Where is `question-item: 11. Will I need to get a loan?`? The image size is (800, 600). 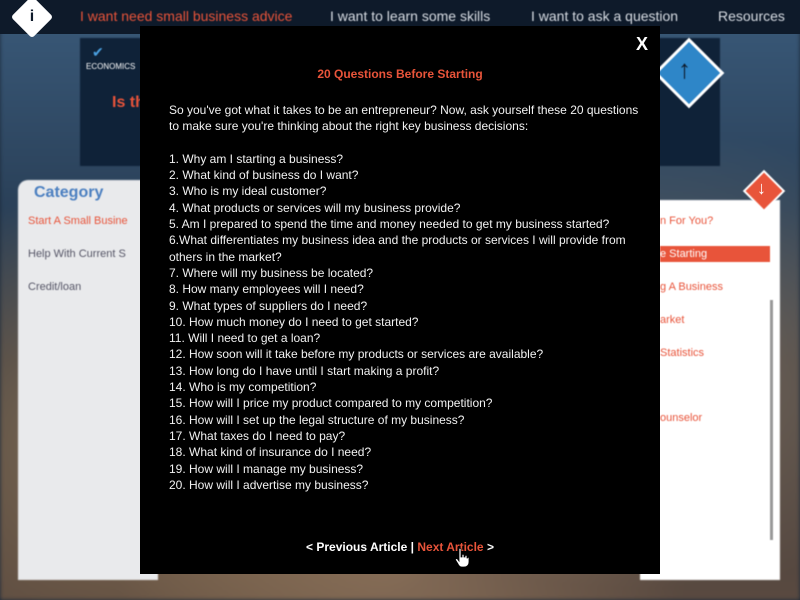
question-item: 11. Will I need to get a loan? is located at coordinates (245, 338).